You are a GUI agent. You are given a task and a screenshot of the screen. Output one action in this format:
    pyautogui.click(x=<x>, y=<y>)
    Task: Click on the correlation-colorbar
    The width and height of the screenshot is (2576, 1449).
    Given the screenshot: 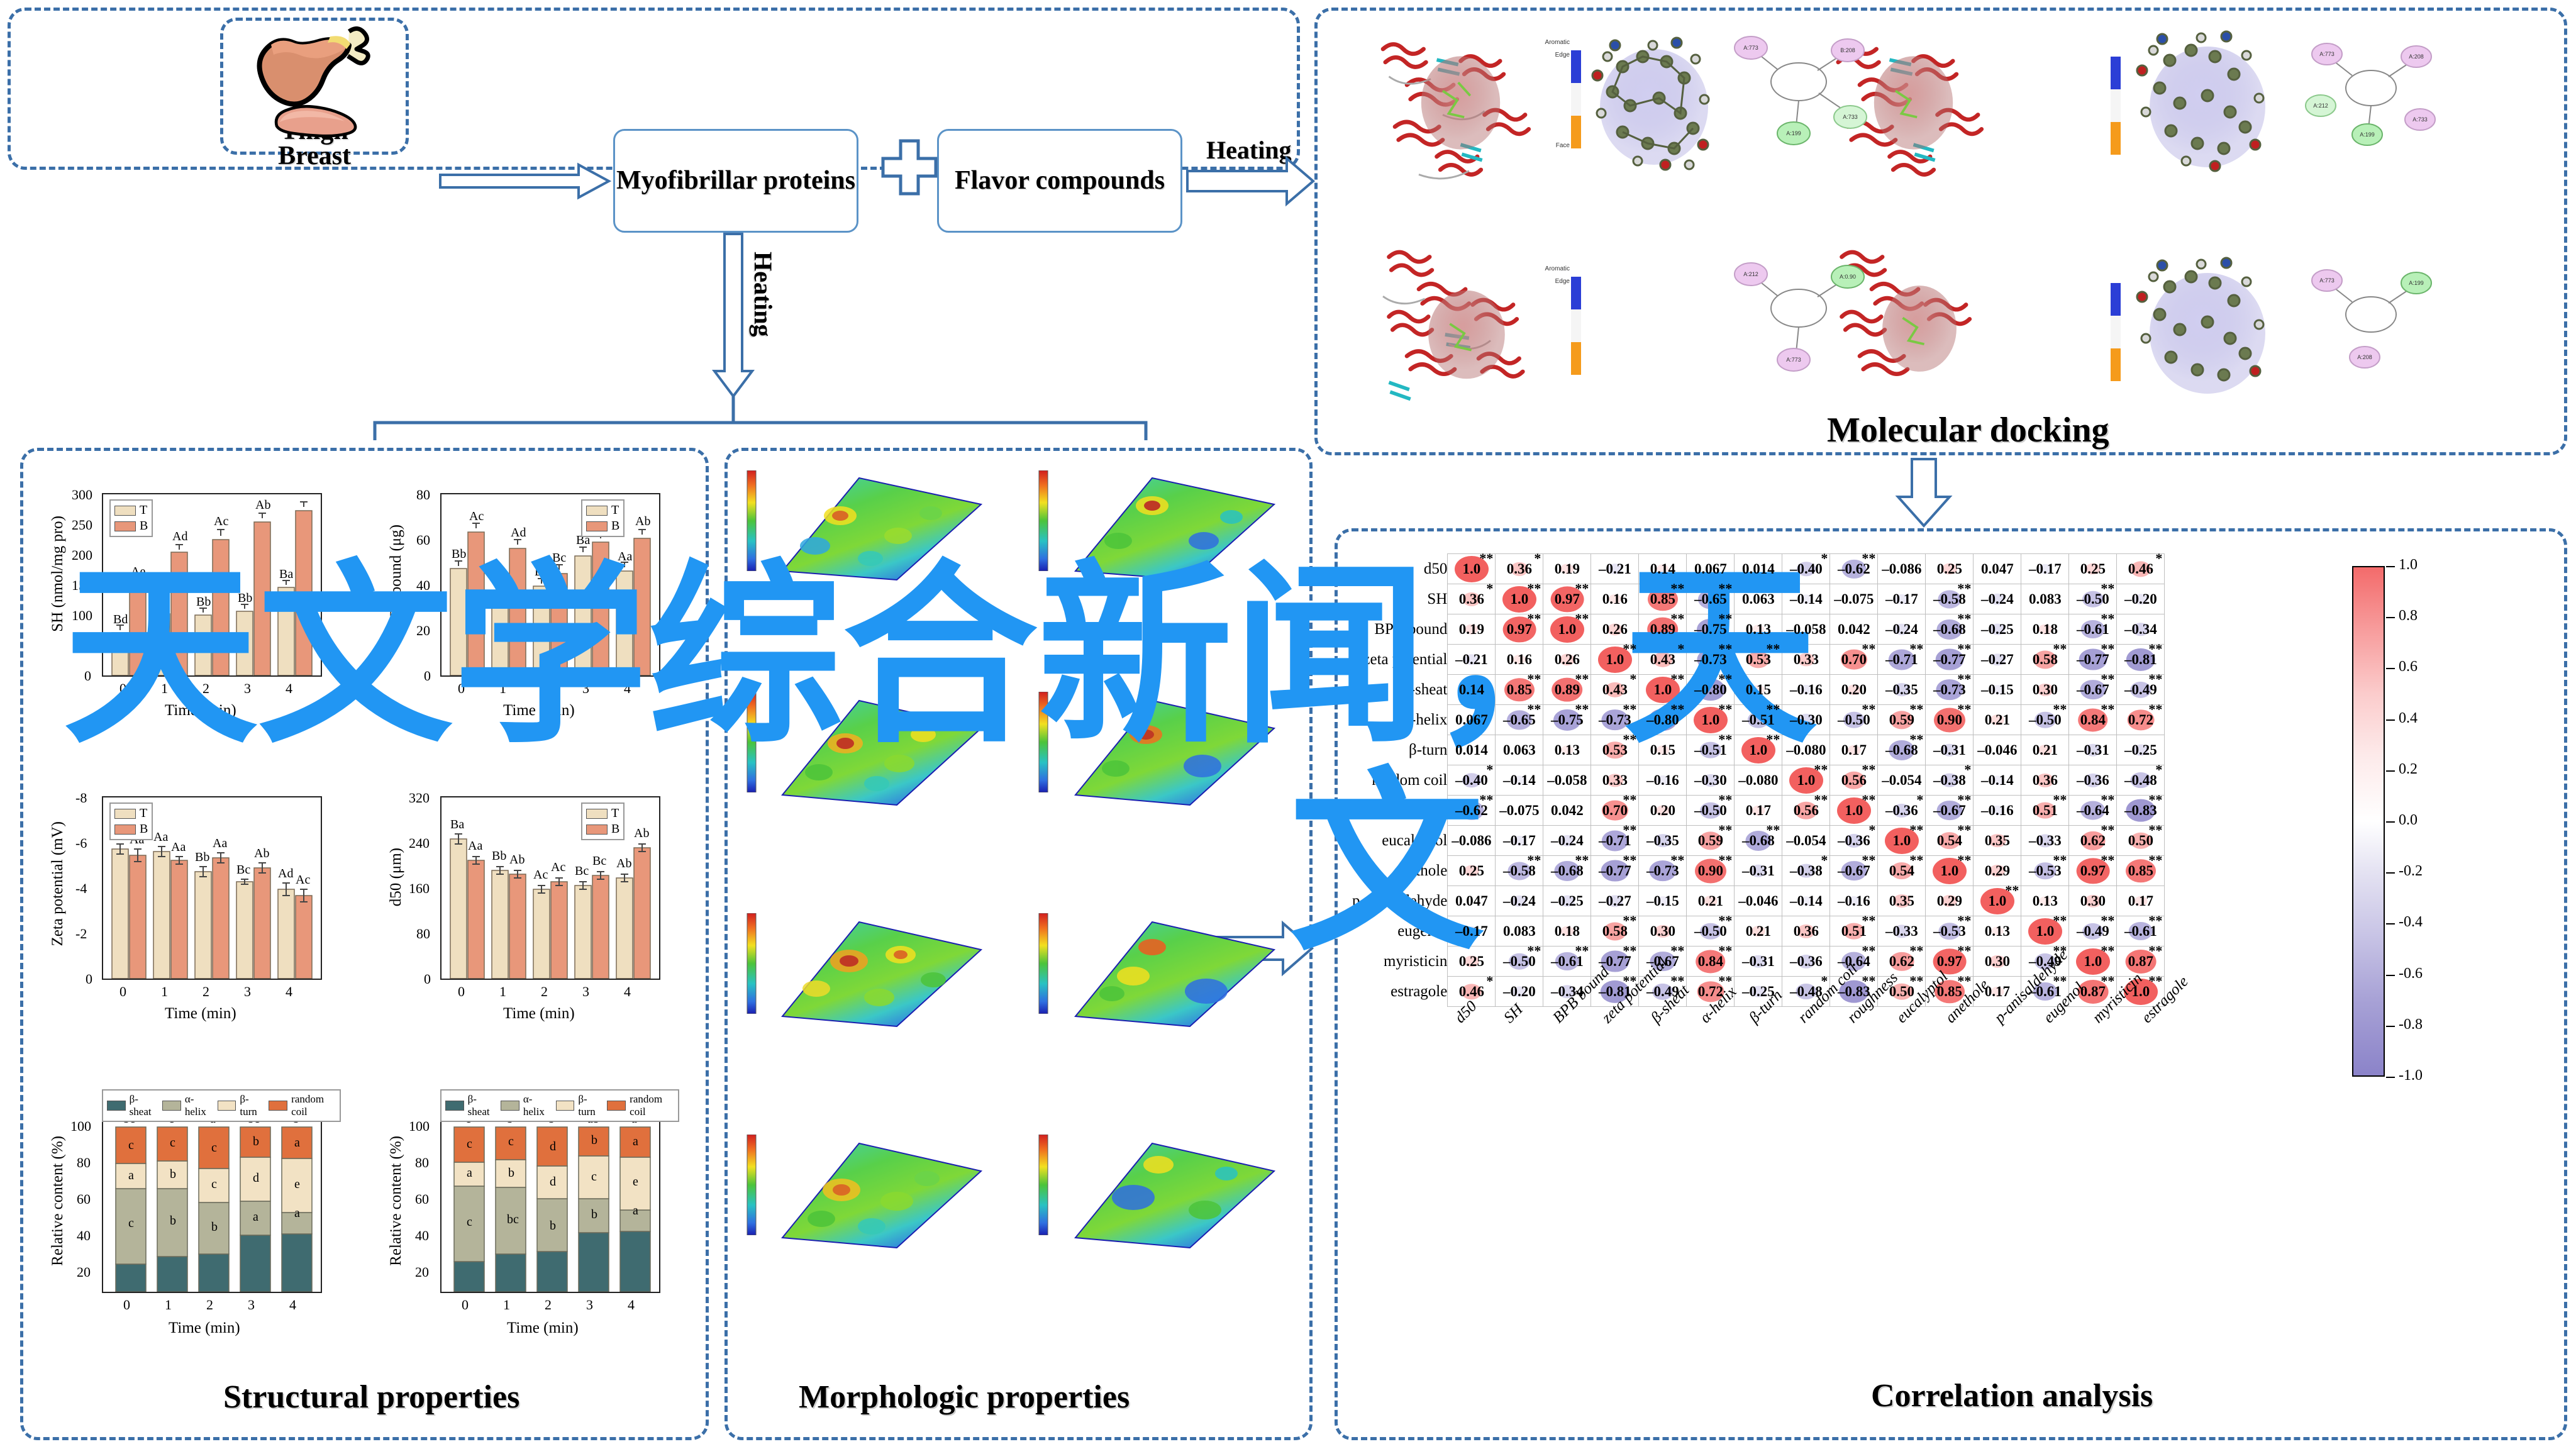 What is the action you would take?
    pyautogui.click(x=2368, y=821)
    